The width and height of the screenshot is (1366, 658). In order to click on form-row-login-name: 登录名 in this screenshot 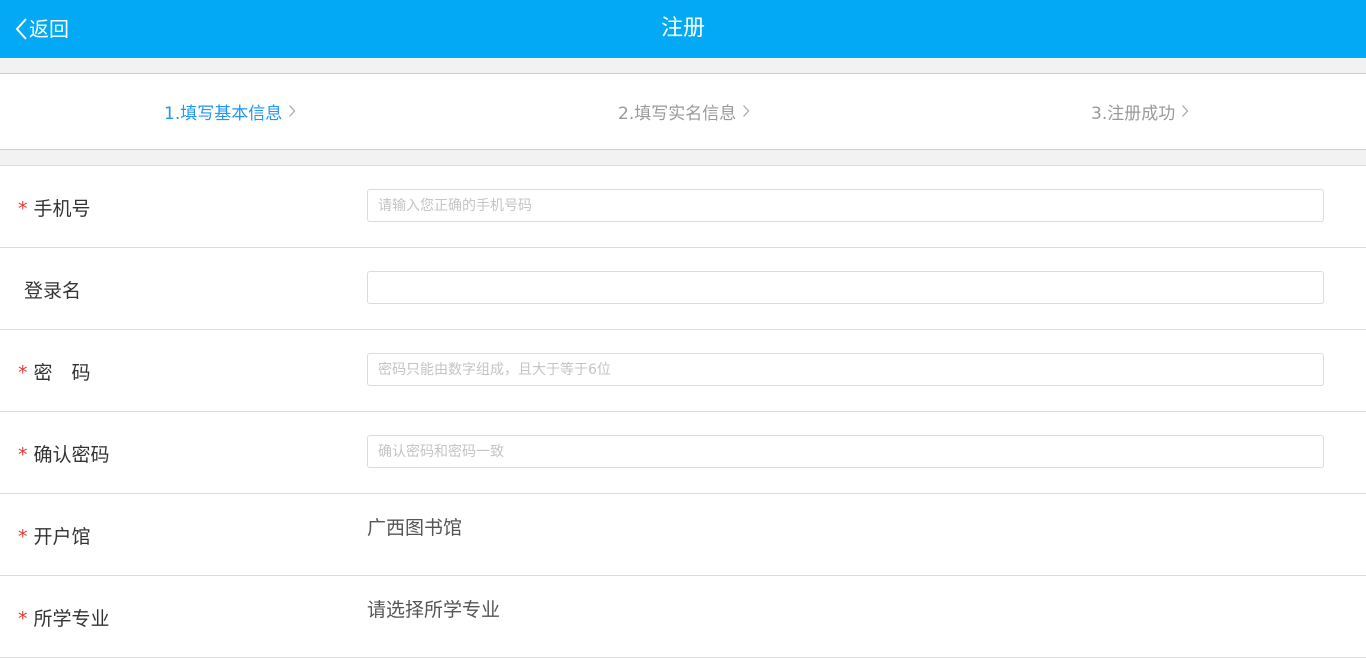, I will do `click(683, 289)`.